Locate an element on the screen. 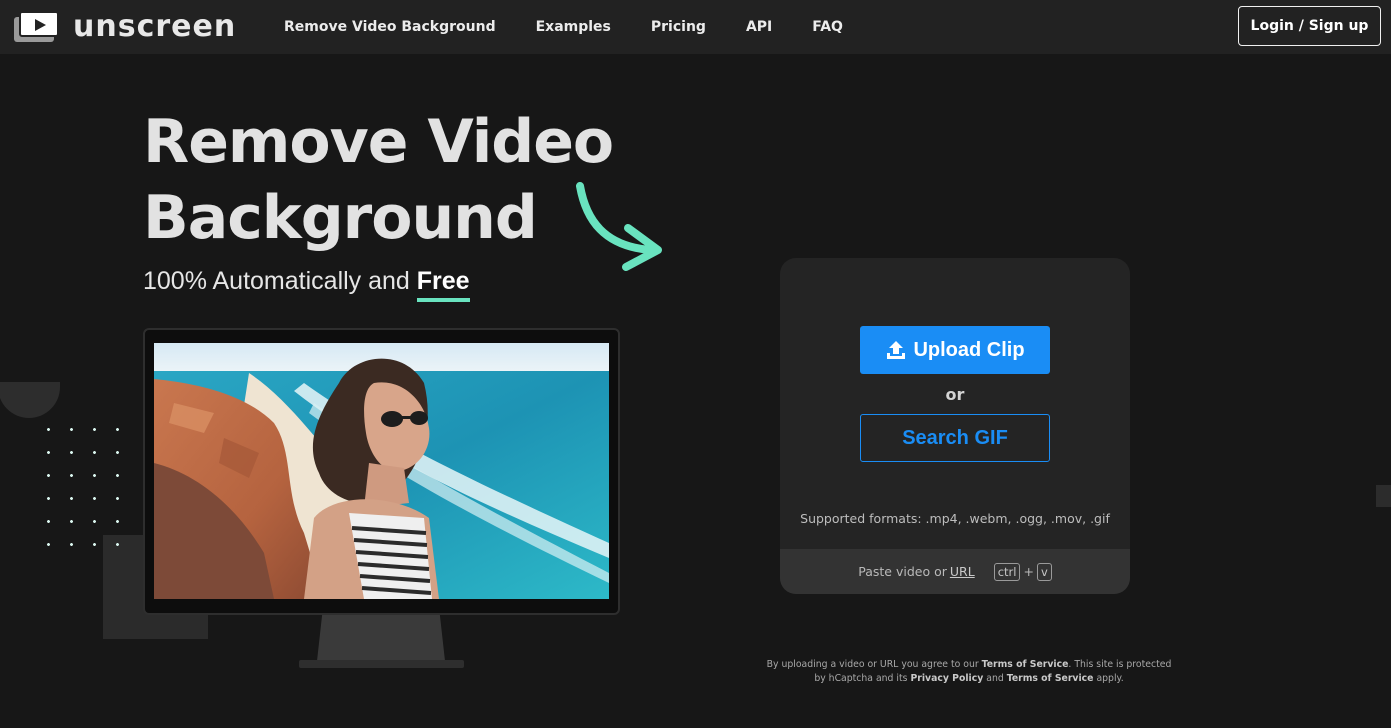 The height and width of the screenshot is (728, 1391). nav-api: API is located at coordinates (759, 27).